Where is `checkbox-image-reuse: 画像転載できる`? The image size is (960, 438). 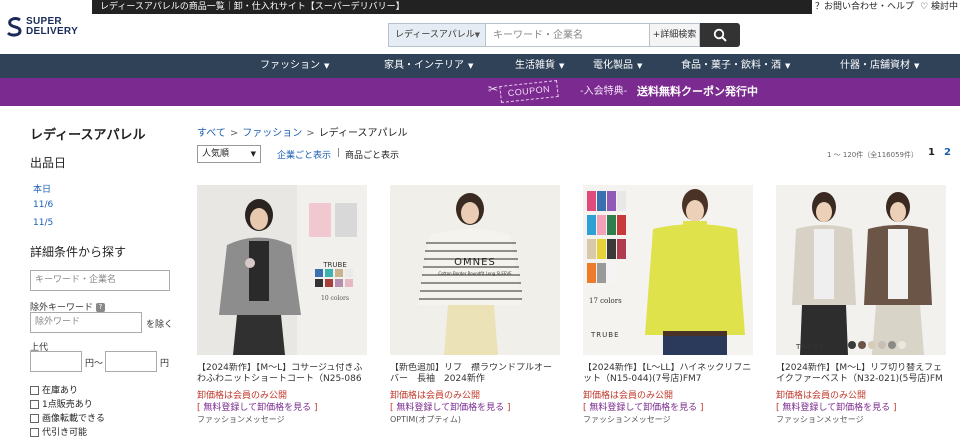 checkbox-image-reuse: 画像転載できる is located at coordinates (67, 417).